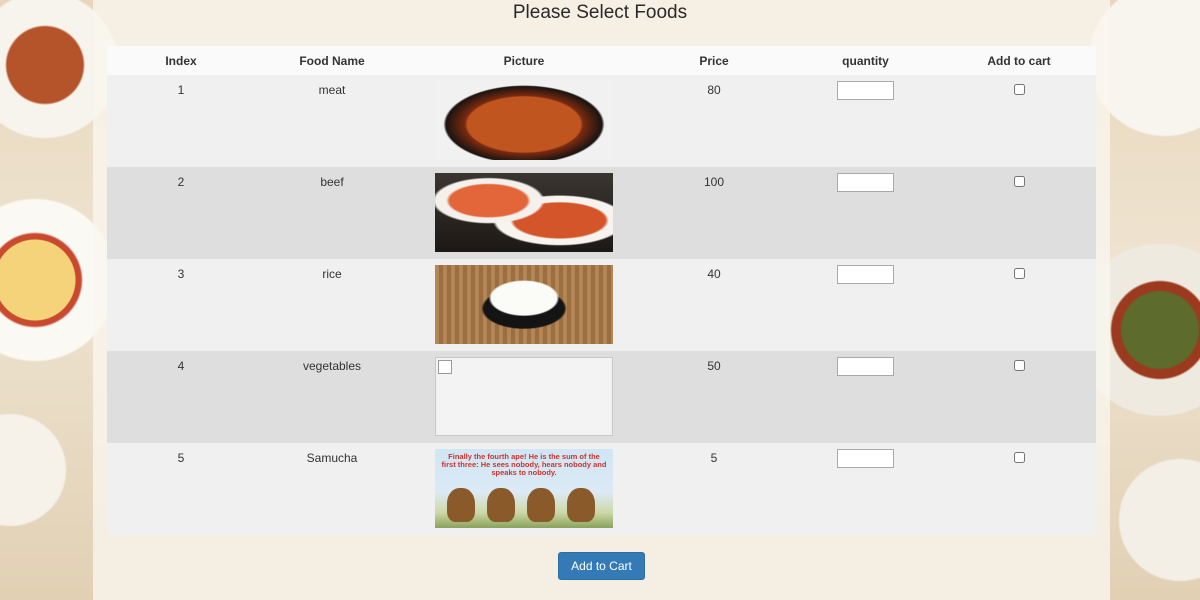 The image size is (1200, 600). I want to click on table-row: 3 rice 40, so click(601, 305).